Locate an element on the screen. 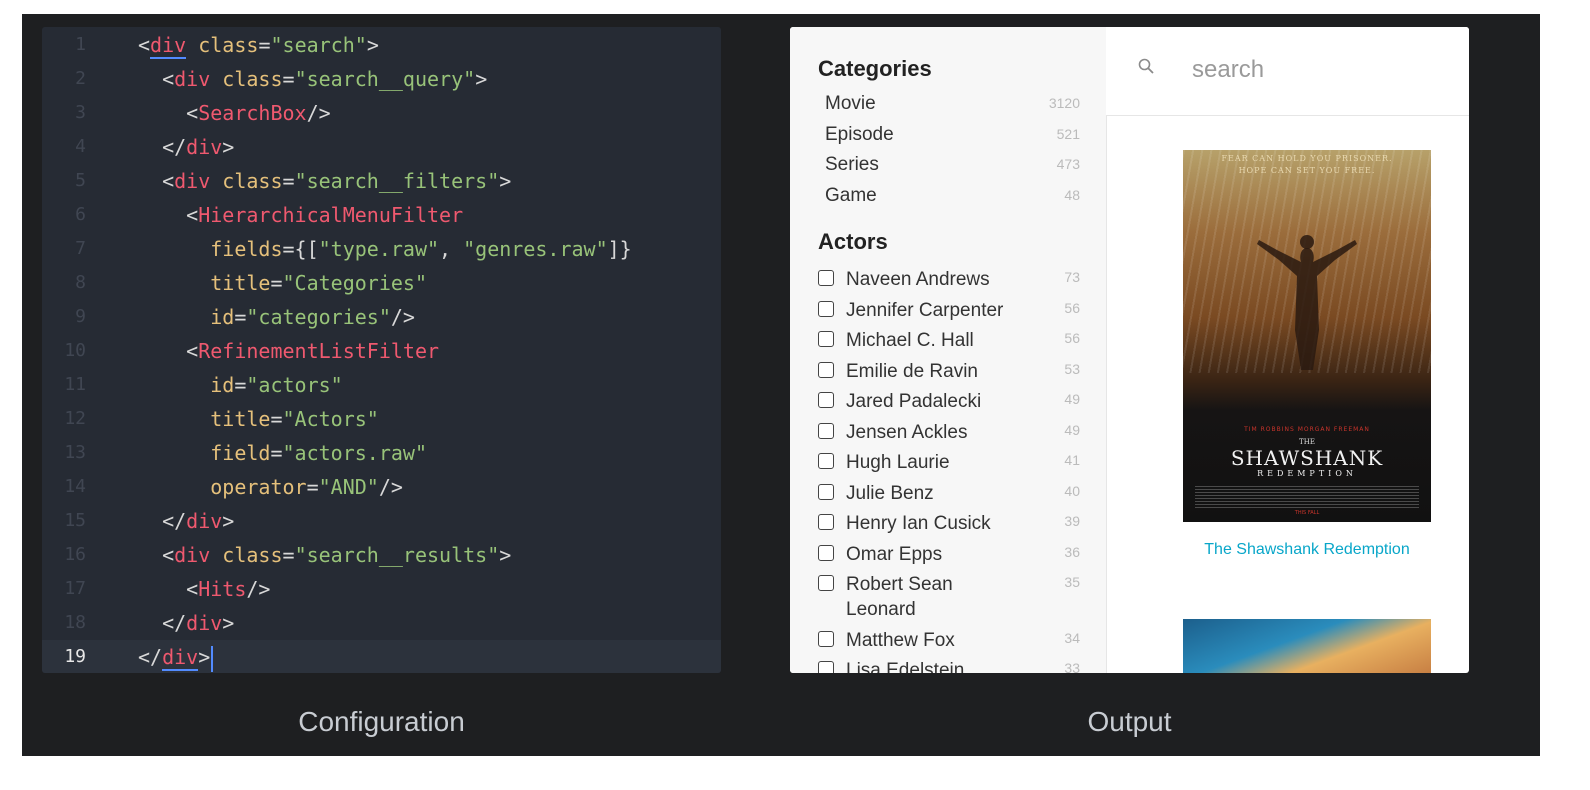 Image resolution: width=1590 pixels, height=790 pixels. code-token: , is located at coordinates (451, 249).